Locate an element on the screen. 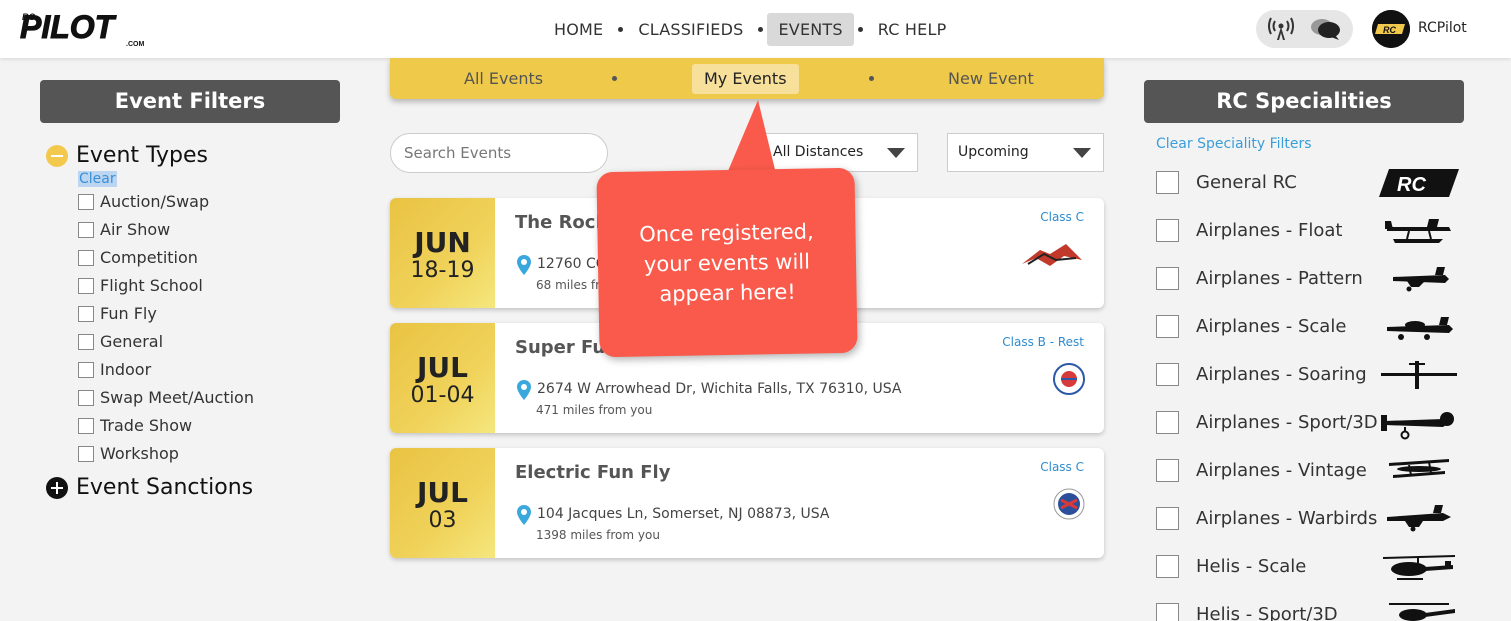 The height and width of the screenshot is (621, 1511). speciality-general-rc: General RC RC is located at coordinates (1308, 183).